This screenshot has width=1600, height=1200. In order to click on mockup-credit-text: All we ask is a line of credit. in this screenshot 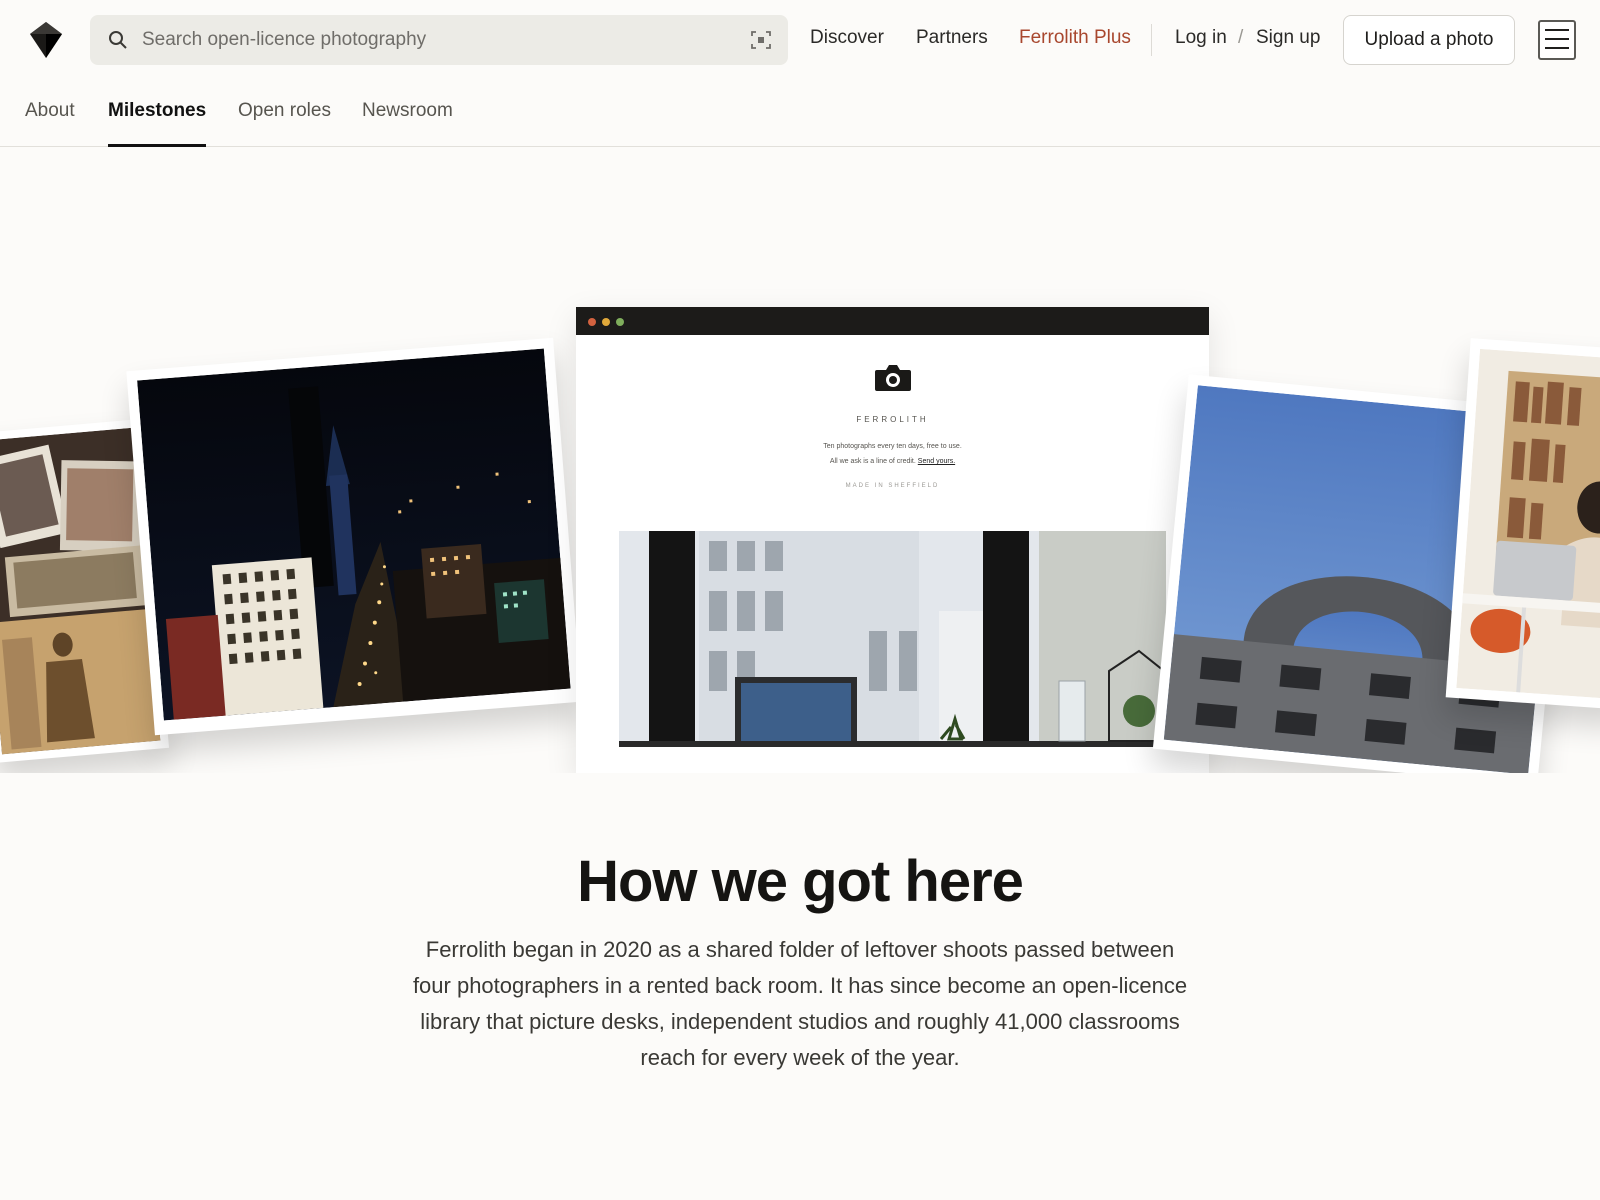, I will do `click(872, 461)`.